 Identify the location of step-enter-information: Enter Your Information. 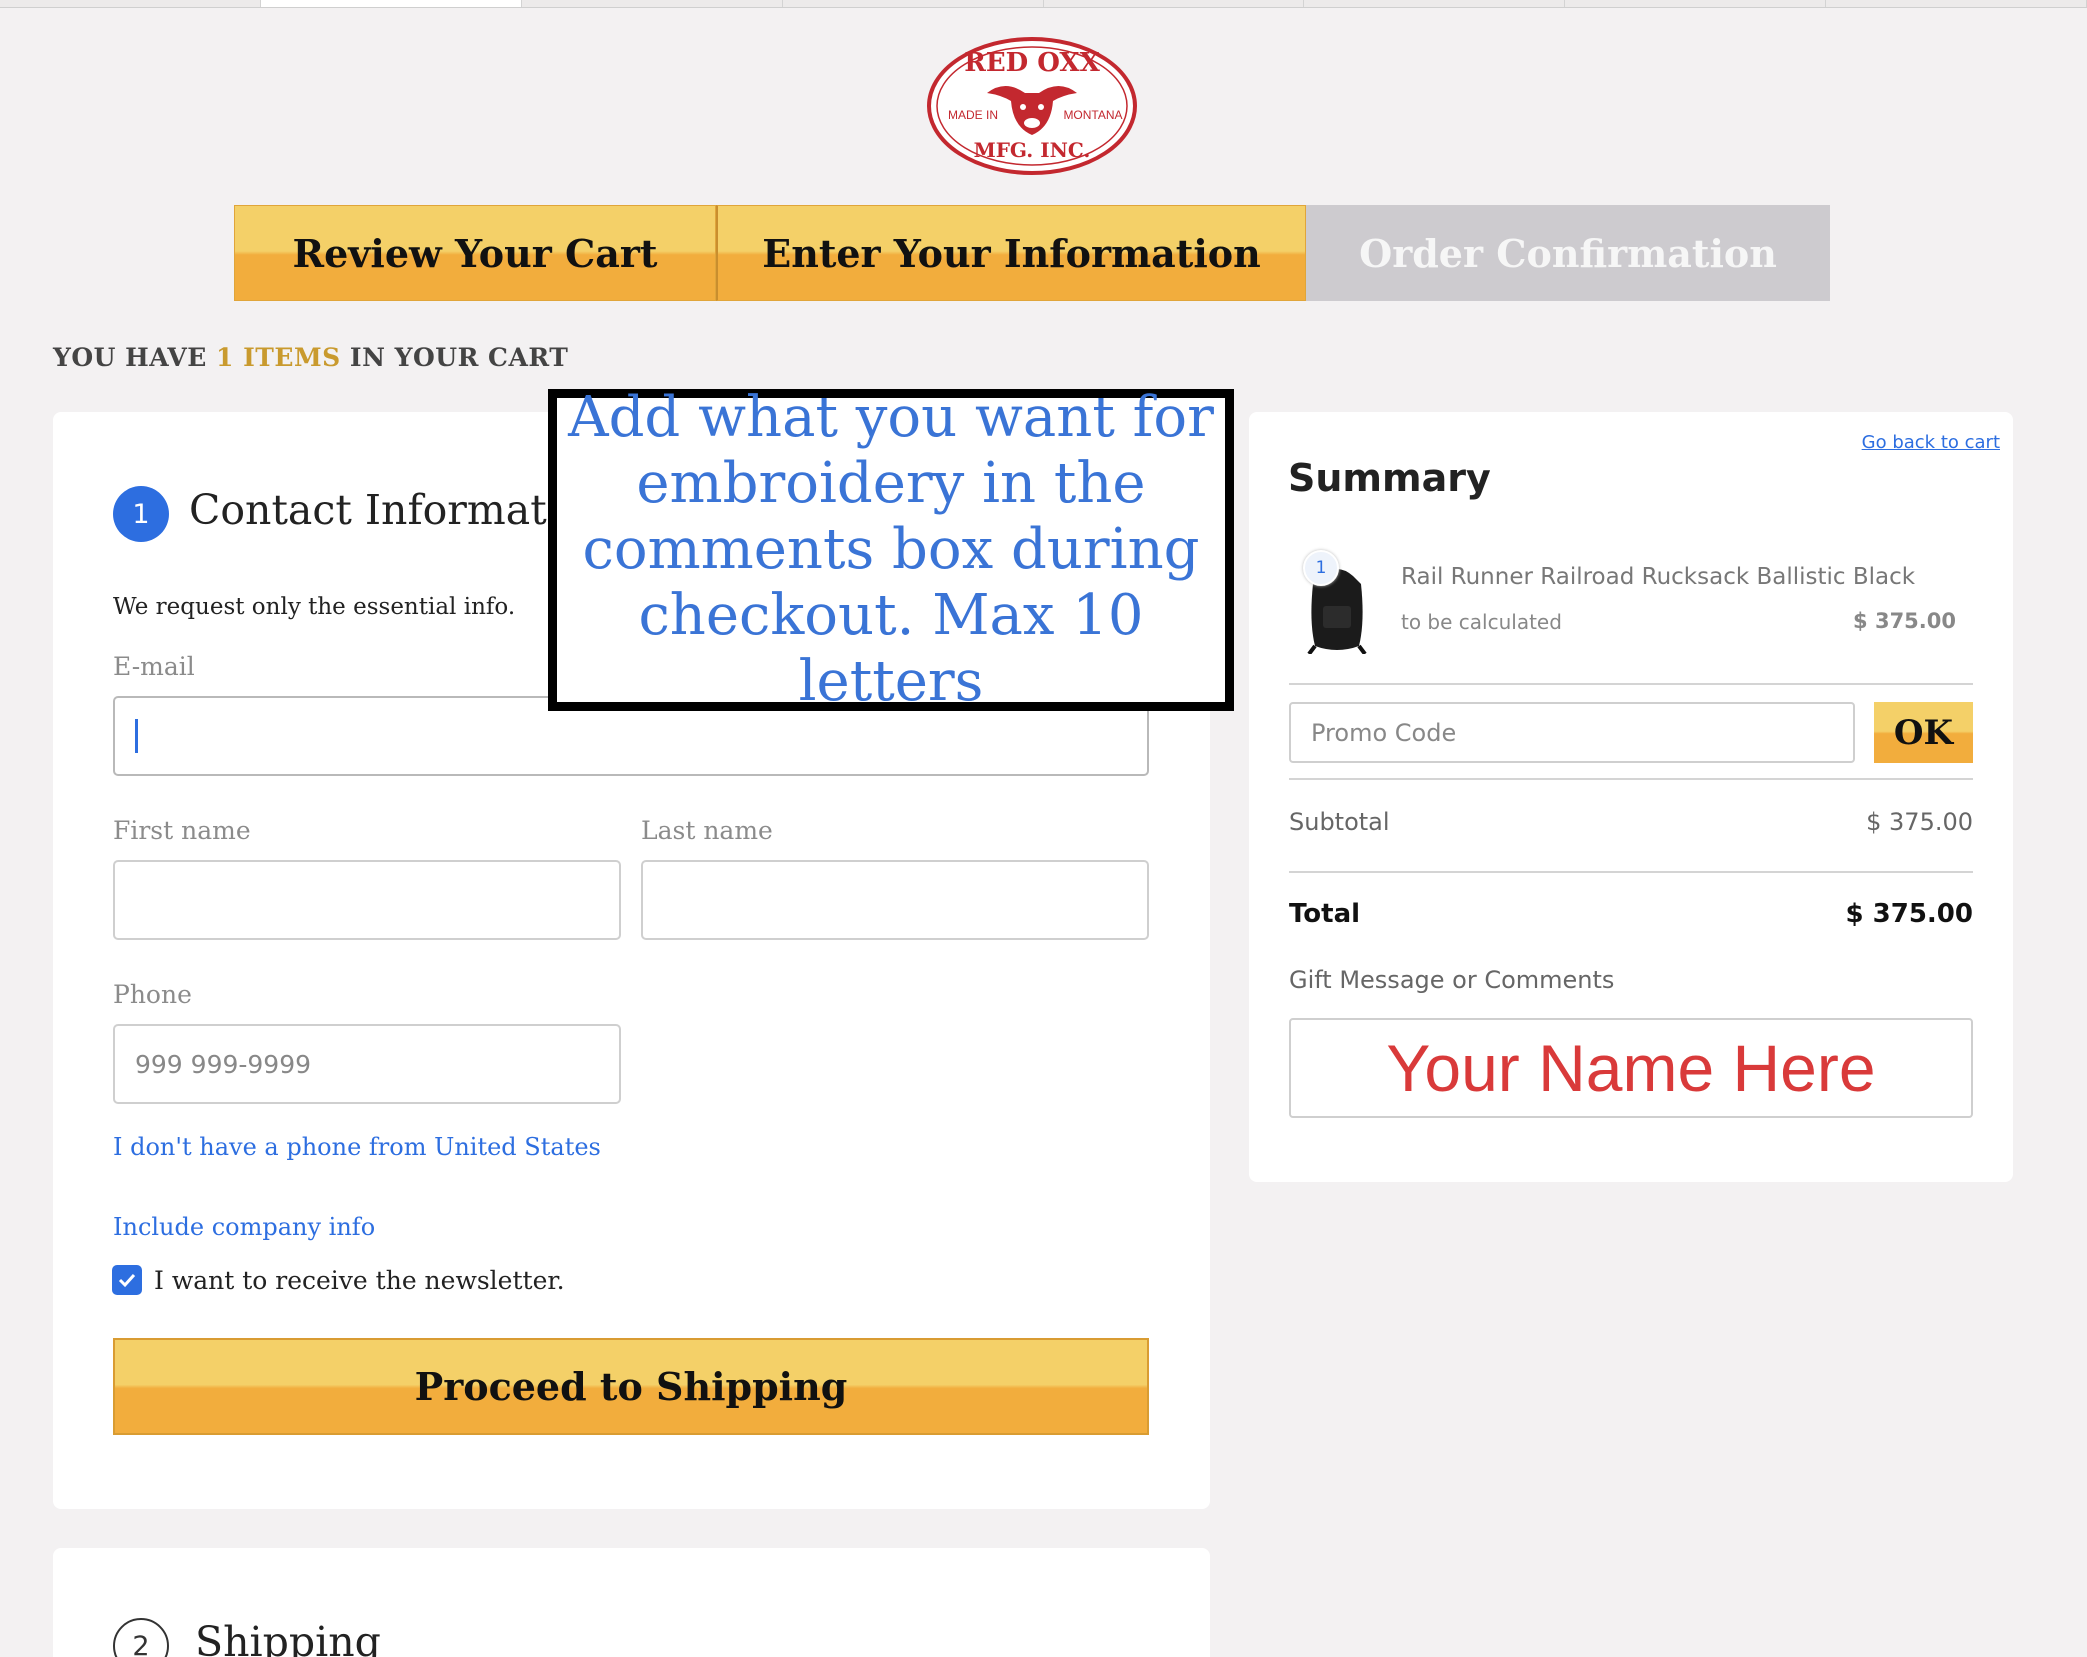
(1011, 253).